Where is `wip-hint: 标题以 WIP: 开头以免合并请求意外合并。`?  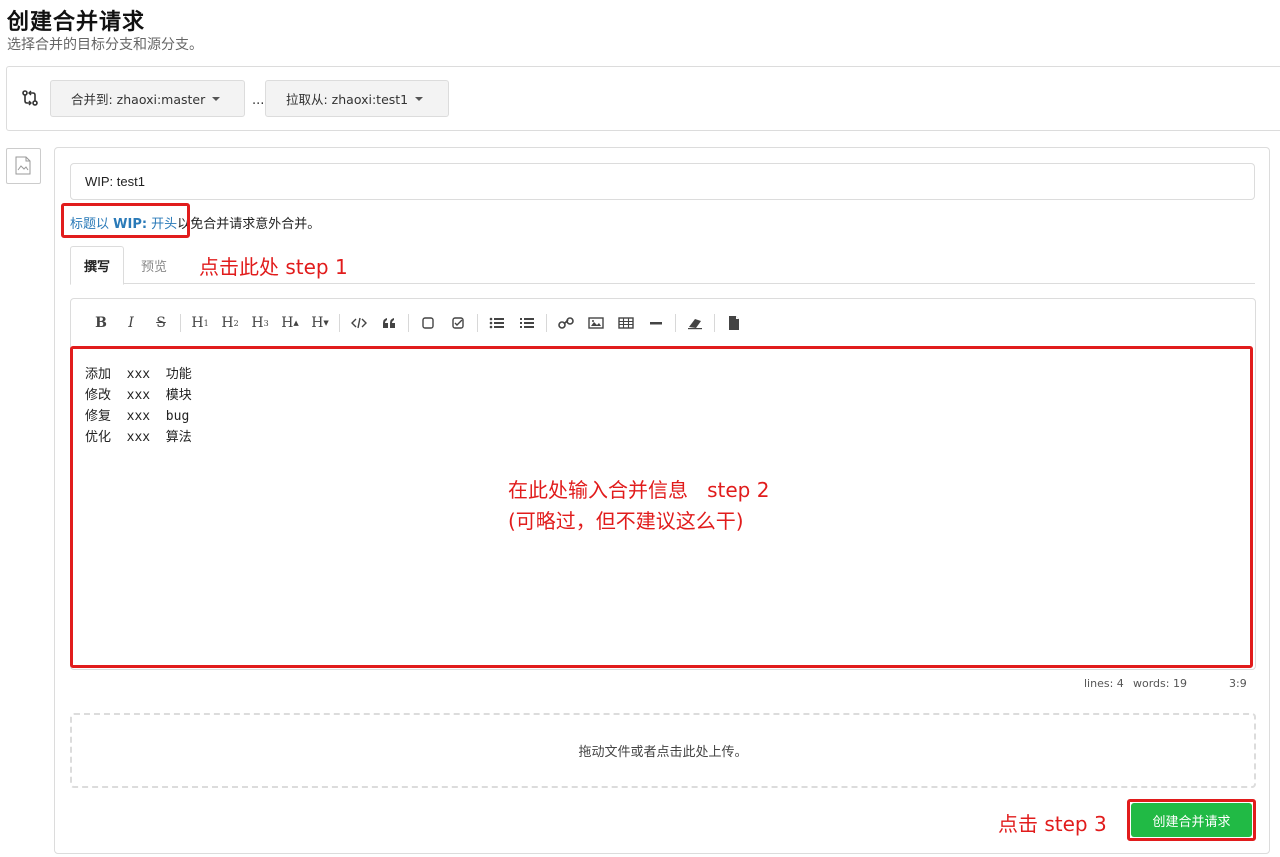 wip-hint: 标题以 WIP: 开头以免合并请求意外合并。 is located at coordinates (195, 222).